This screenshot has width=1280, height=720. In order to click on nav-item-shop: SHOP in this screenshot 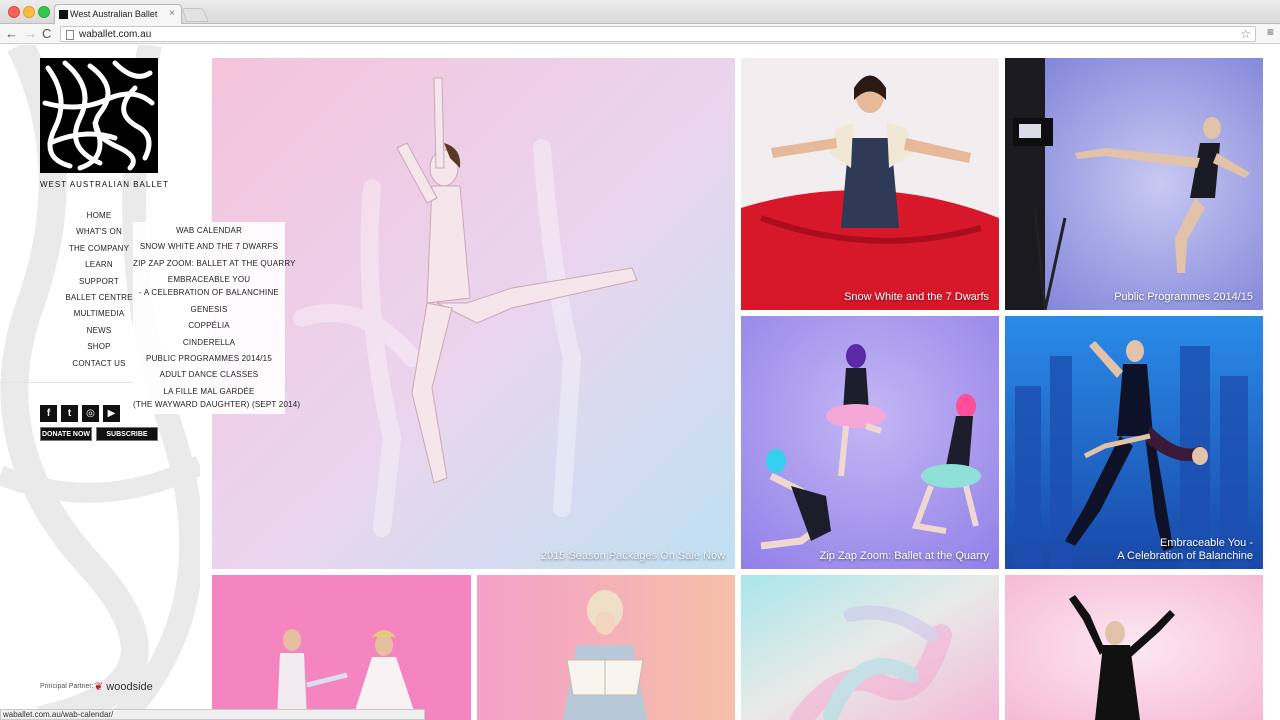, I will do `click(99, 347)`.